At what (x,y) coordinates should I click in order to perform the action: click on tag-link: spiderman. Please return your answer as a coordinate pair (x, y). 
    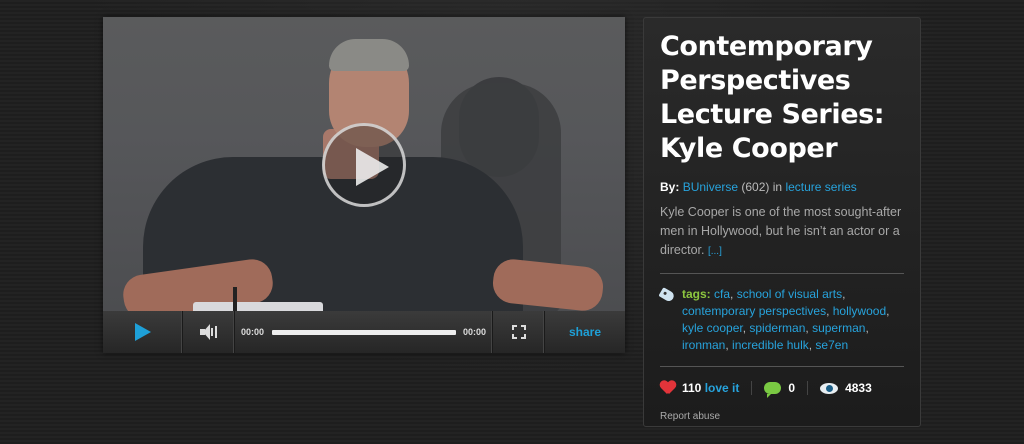
    Looking at the image, I should click on (777, 328).